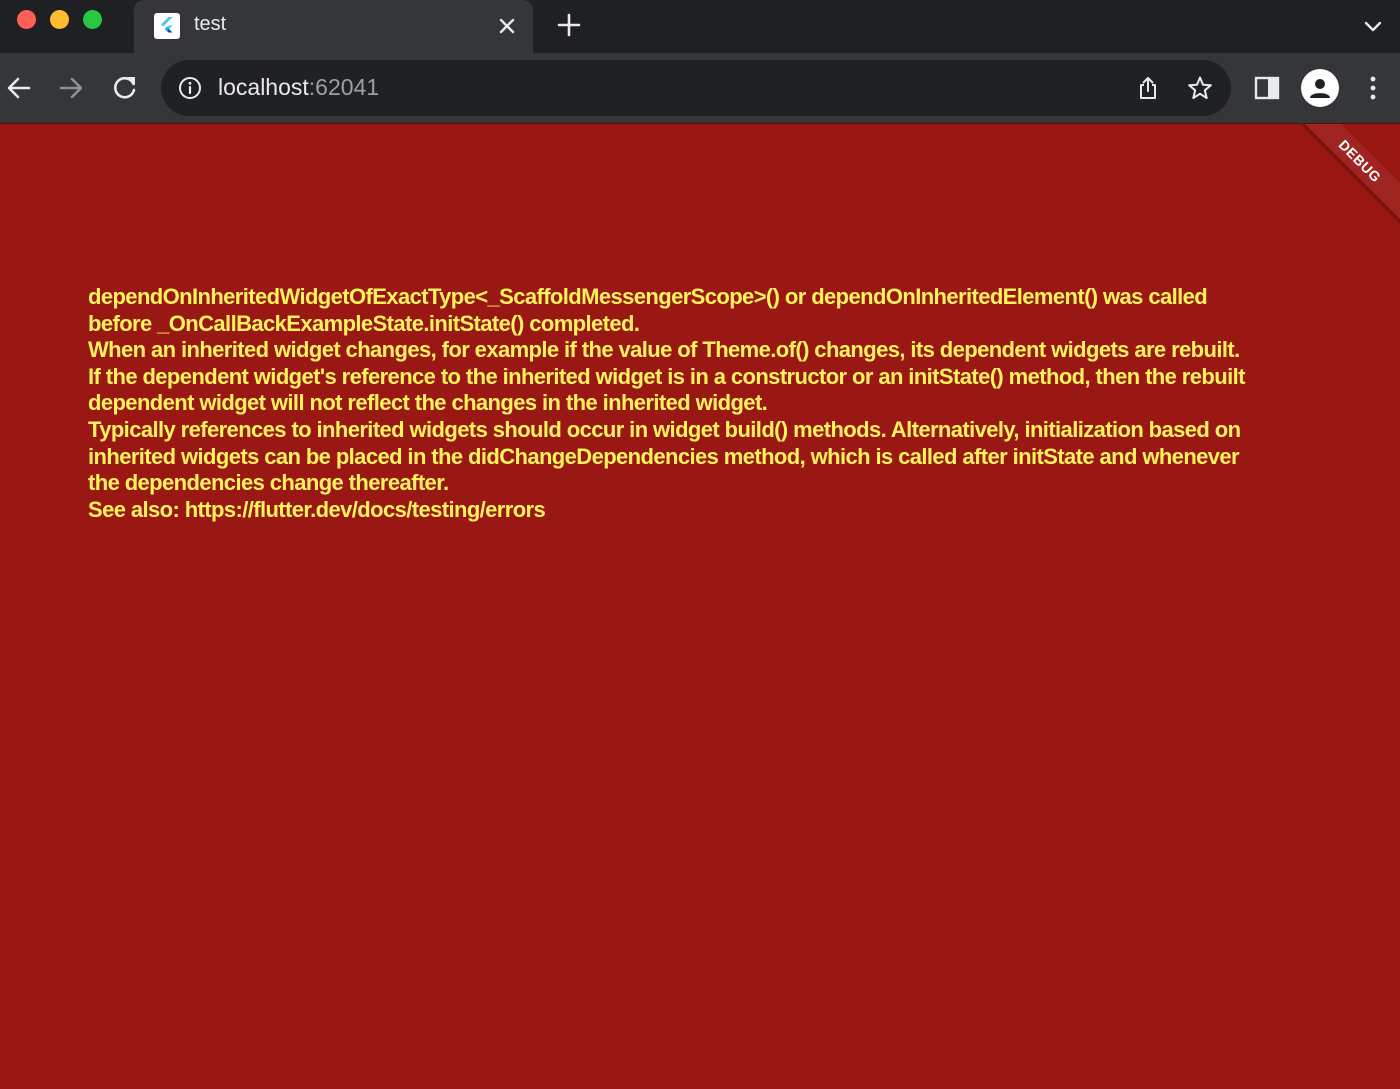 This screenshot has height=1089, width=1400. Describe the element at coordinates (125, 88) in the screenshot. I see `reload-icon` at that location.